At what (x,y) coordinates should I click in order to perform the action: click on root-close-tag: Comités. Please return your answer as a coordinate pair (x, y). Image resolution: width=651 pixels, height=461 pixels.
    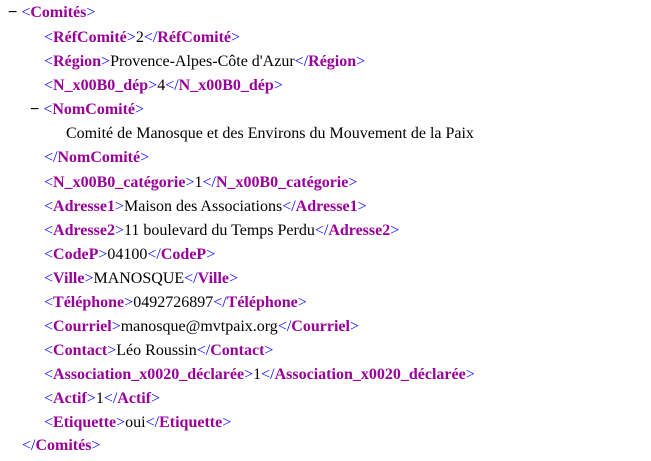
    Looking at the image, I should click on (63, 445).